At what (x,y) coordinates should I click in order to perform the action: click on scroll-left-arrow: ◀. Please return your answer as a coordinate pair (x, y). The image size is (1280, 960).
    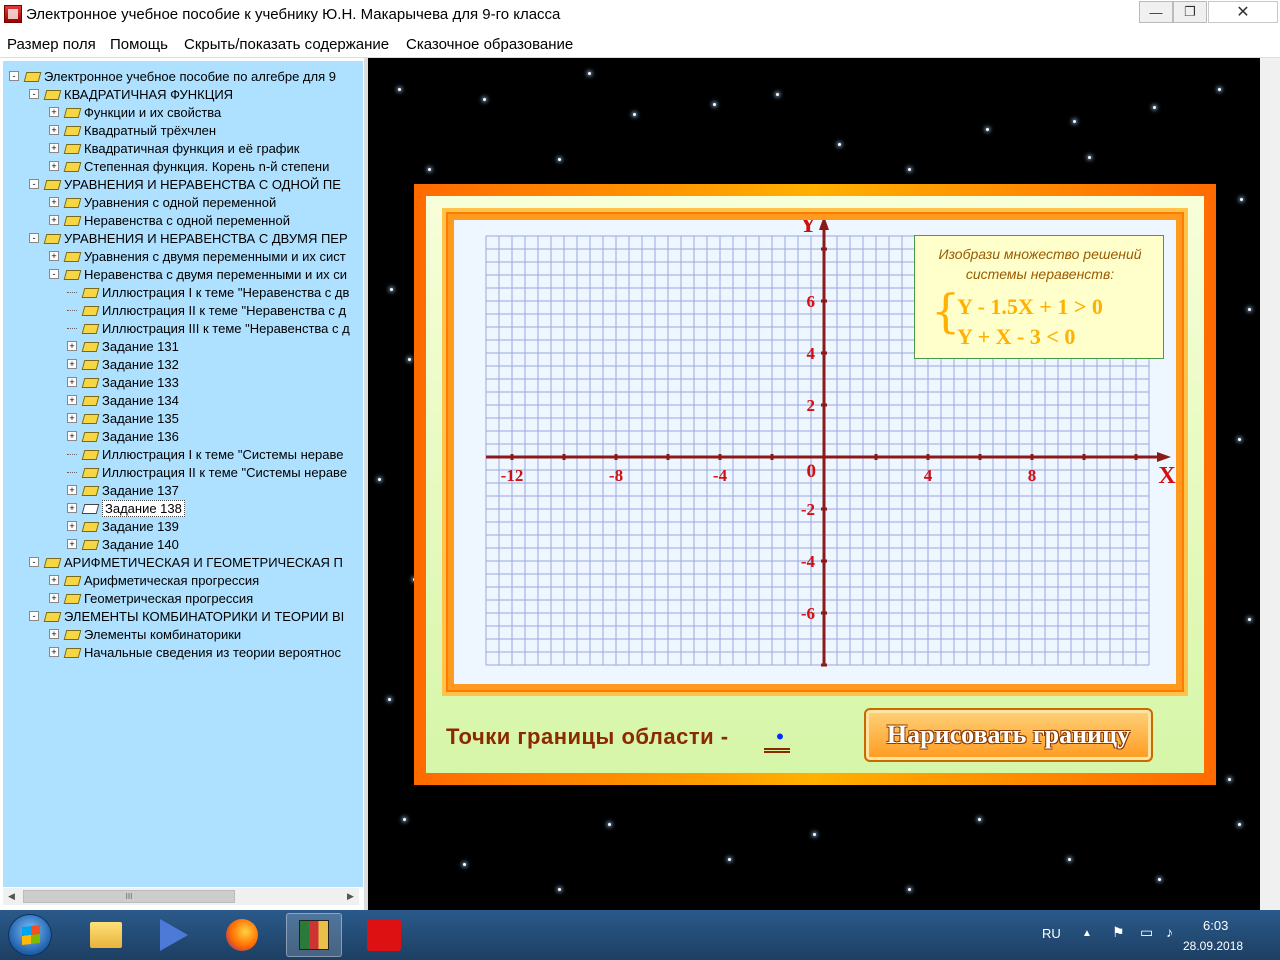
    Looking at the image, I should click on (11, 896).